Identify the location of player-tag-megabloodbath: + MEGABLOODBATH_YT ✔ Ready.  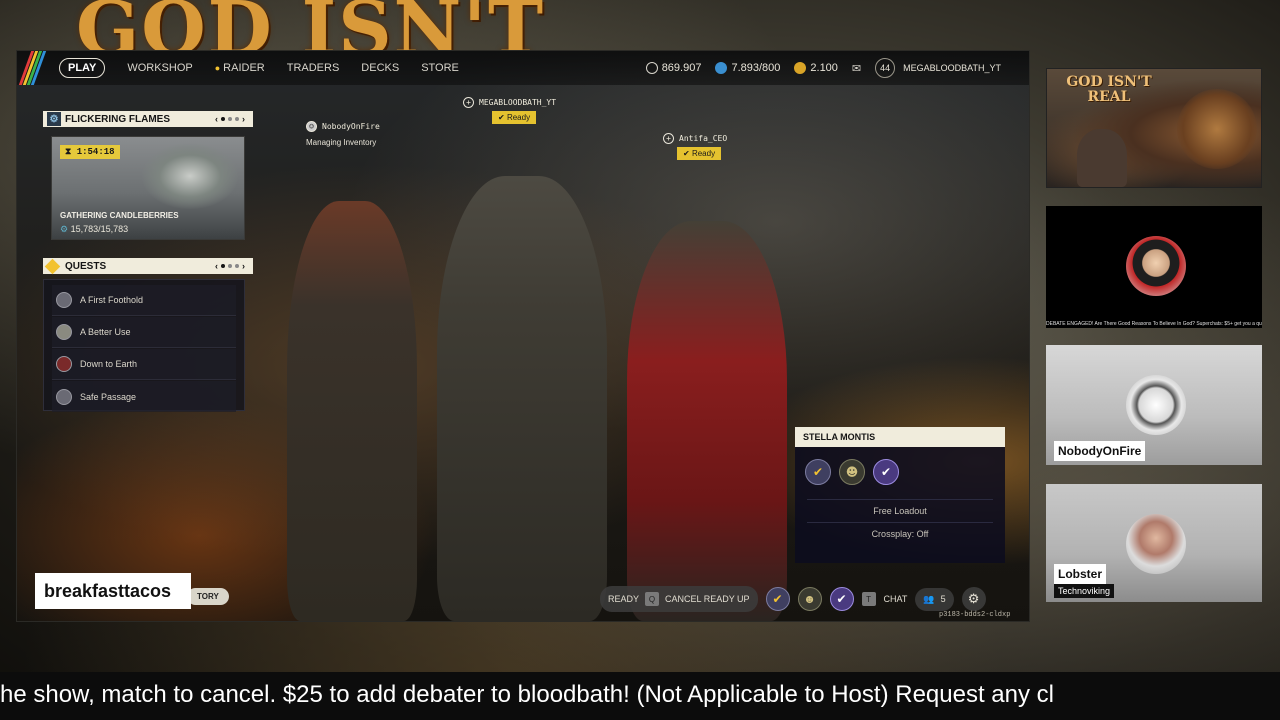
(509, 110).